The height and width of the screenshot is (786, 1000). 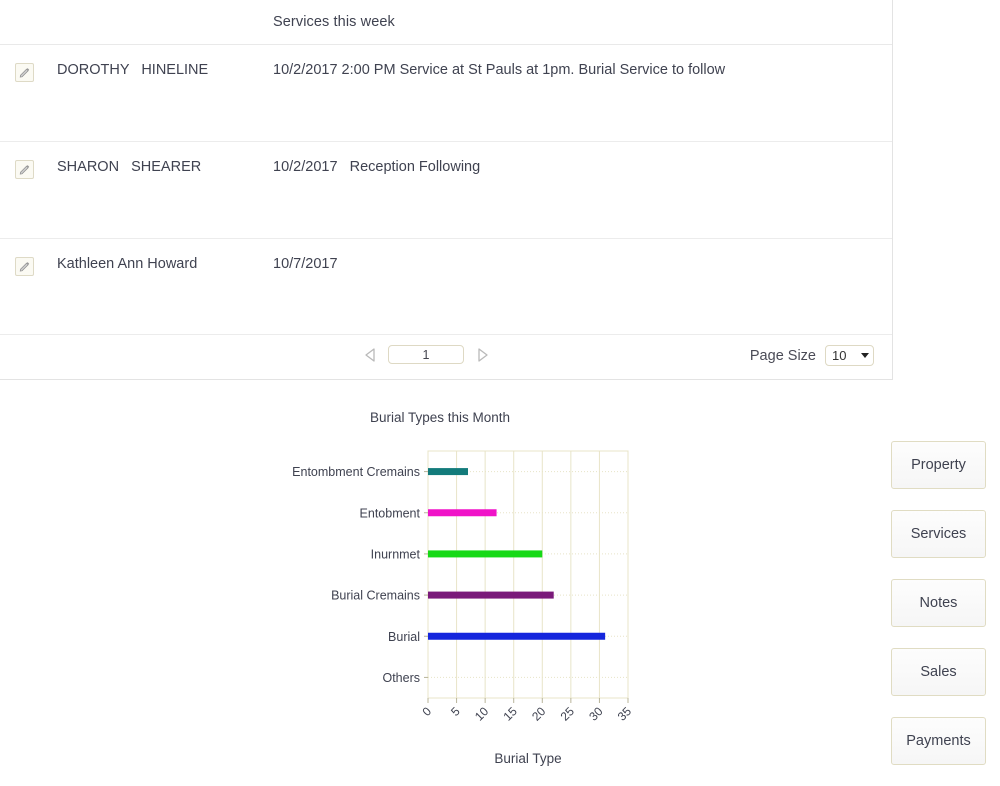 What do you see at coordinates (485, 554) in the screenshot?
I see `bar-inurnmet` at bounding box center [485, 554].